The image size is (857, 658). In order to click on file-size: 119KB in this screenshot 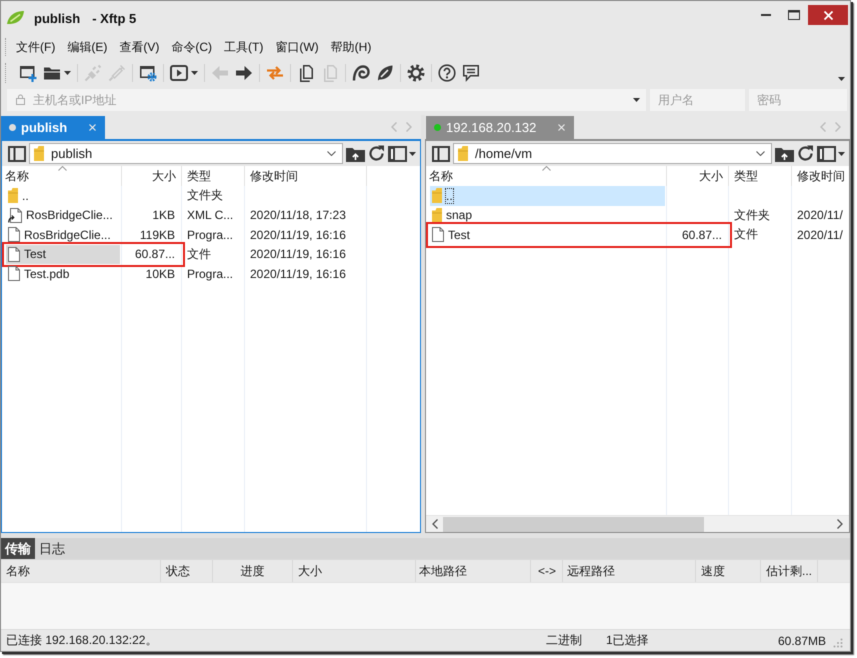, I will do `click(157, 235)`.